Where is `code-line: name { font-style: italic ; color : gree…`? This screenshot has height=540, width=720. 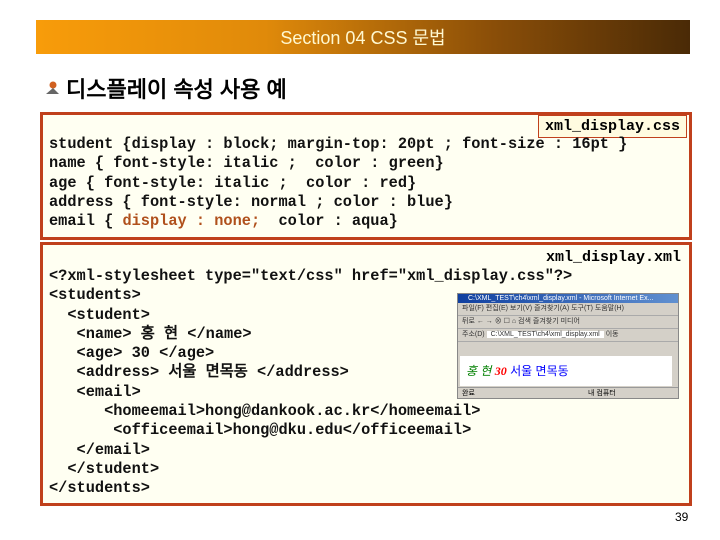
code-line: name { font-style: italic ; color : gree… is located at coordinates (246, 163).